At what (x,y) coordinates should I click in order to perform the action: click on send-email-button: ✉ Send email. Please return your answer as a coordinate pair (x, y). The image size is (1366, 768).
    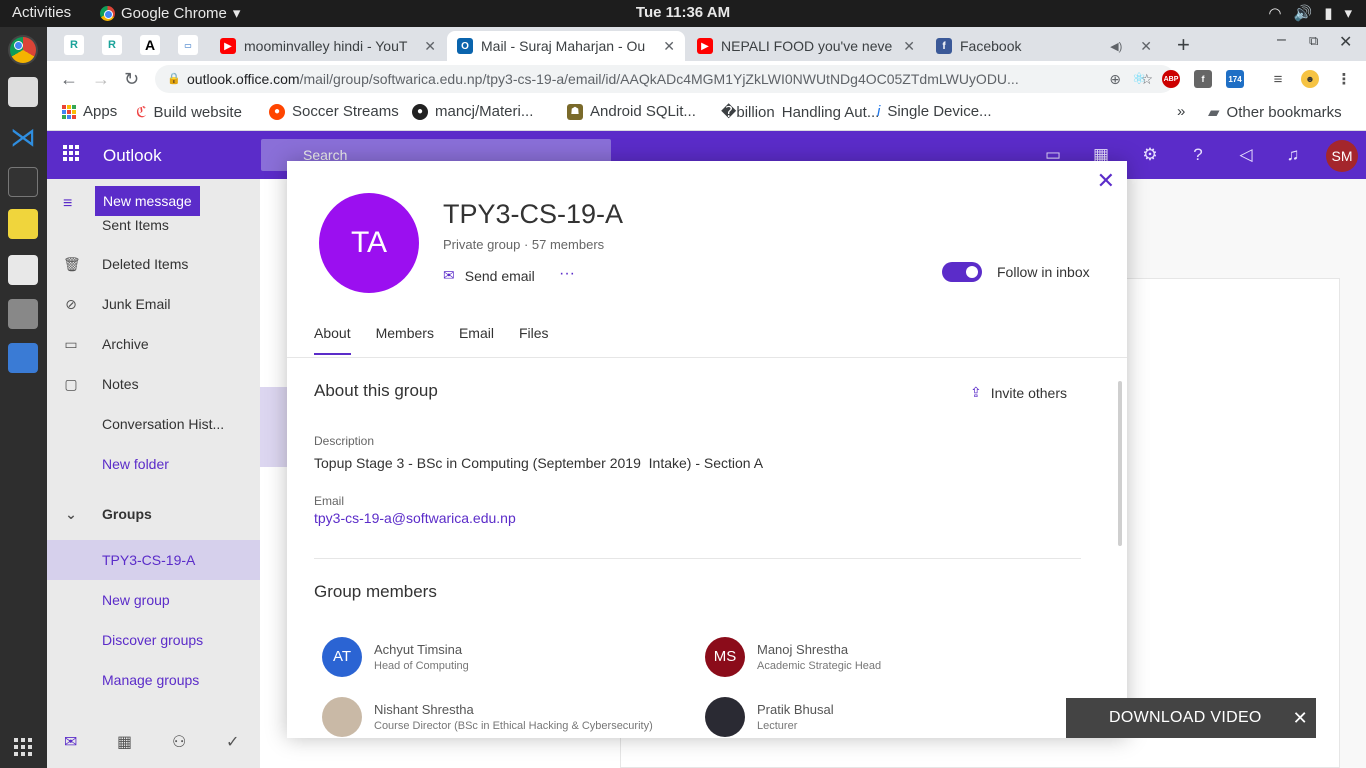
    Looking at the image, I should click on (489, 275).